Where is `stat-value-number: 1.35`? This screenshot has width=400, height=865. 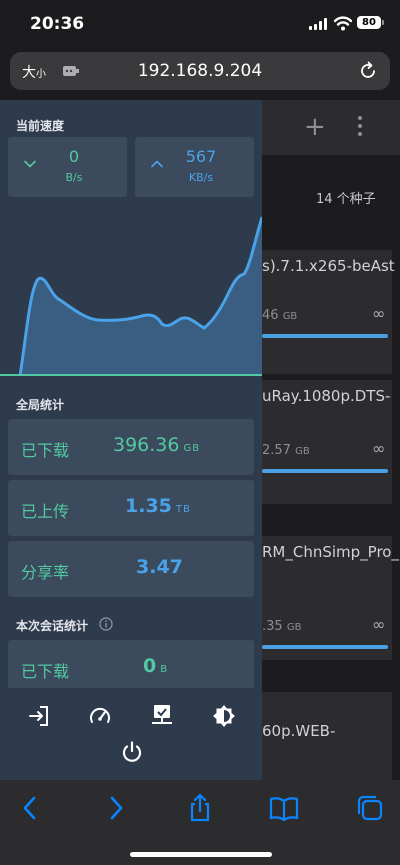
stat-value-number: 1.35 is located at coordinates (148, 506).